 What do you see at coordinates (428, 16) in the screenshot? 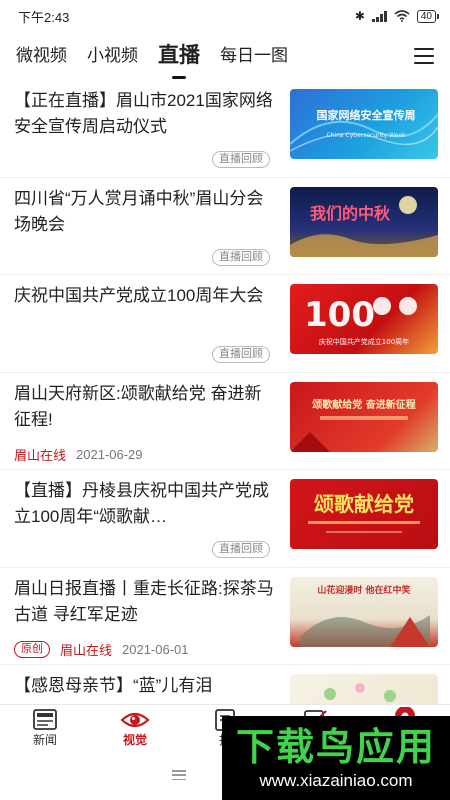
I see `battery-indicator: 40` at bounding box center [428, 16].